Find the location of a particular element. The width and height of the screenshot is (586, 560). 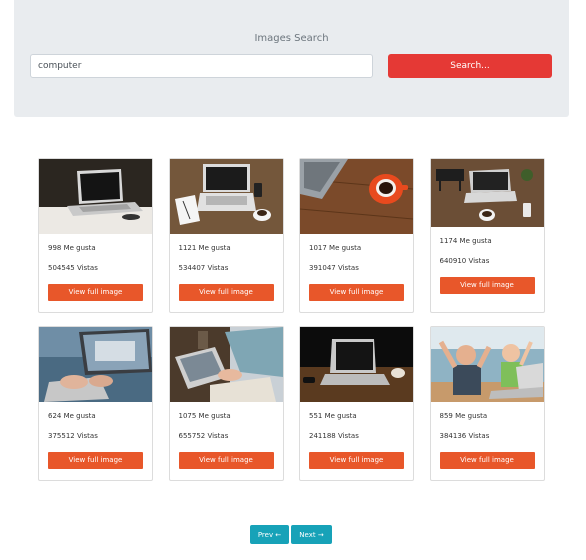

pagination: Prev ← Next → is located at coordinates (291, 534).